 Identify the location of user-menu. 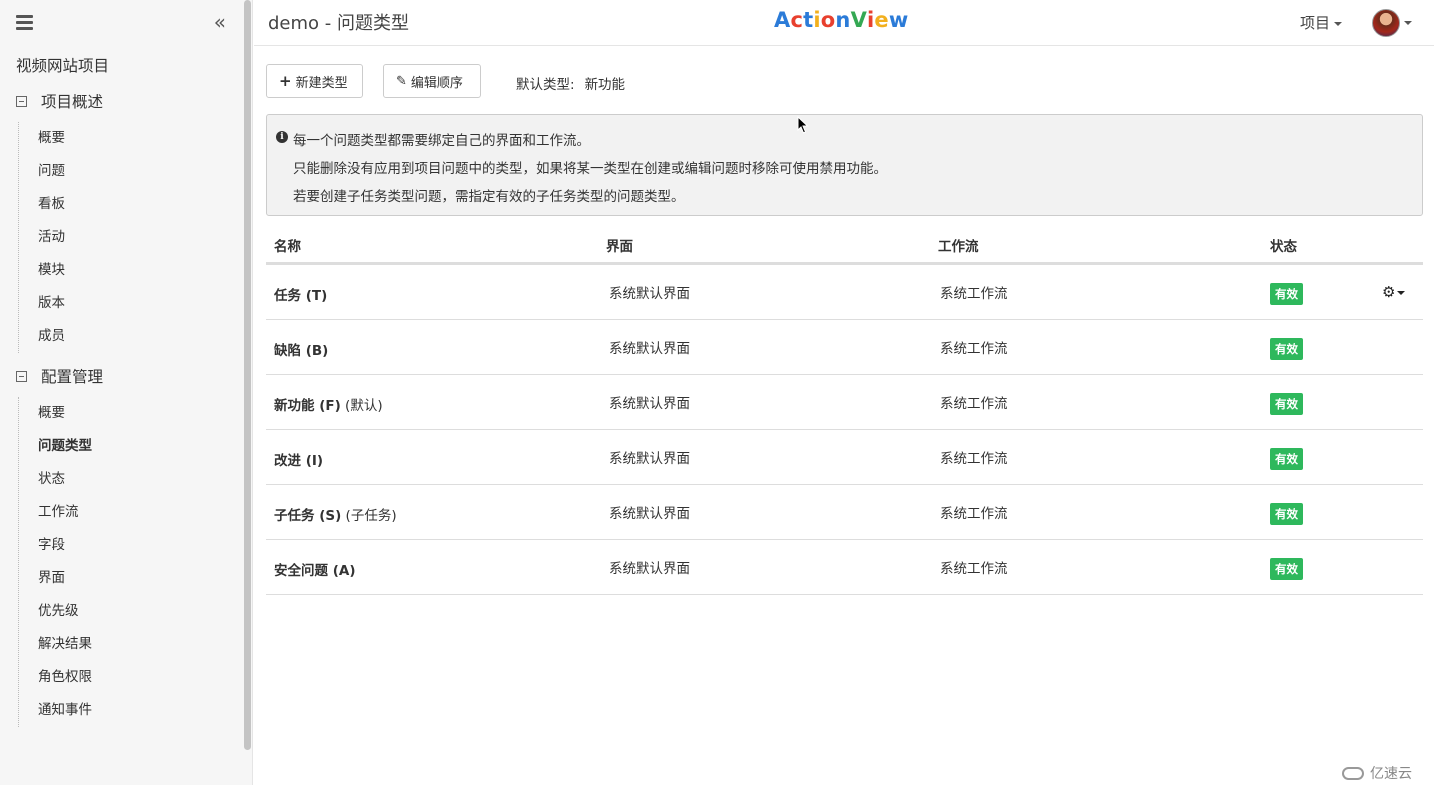
(1392, 23).